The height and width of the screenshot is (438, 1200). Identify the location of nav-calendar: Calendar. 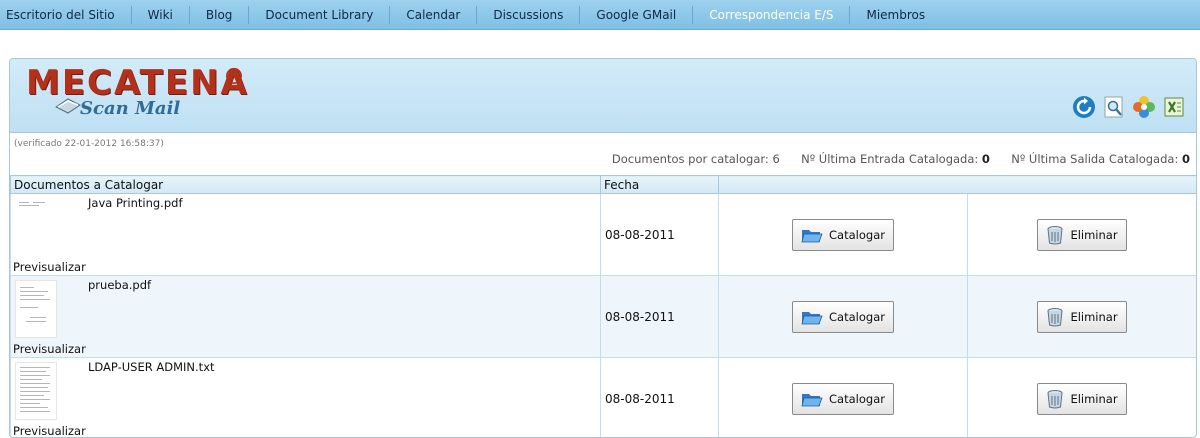
(434, 14).